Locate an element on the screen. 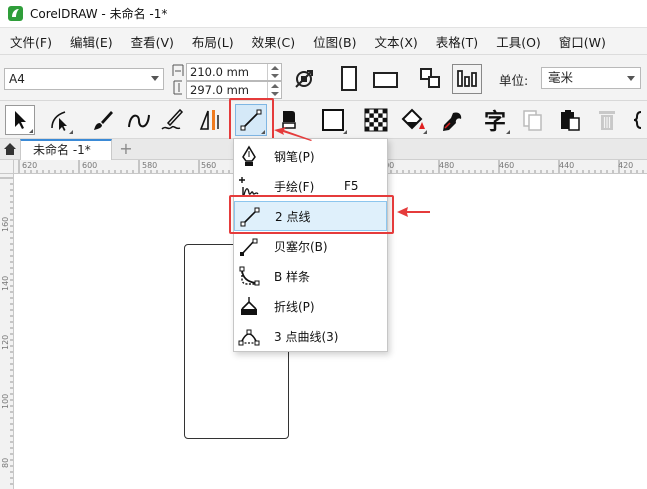 The width and height of the screenshot is (647, 489). eyedropper-icon is located at coordinates (452, 121).